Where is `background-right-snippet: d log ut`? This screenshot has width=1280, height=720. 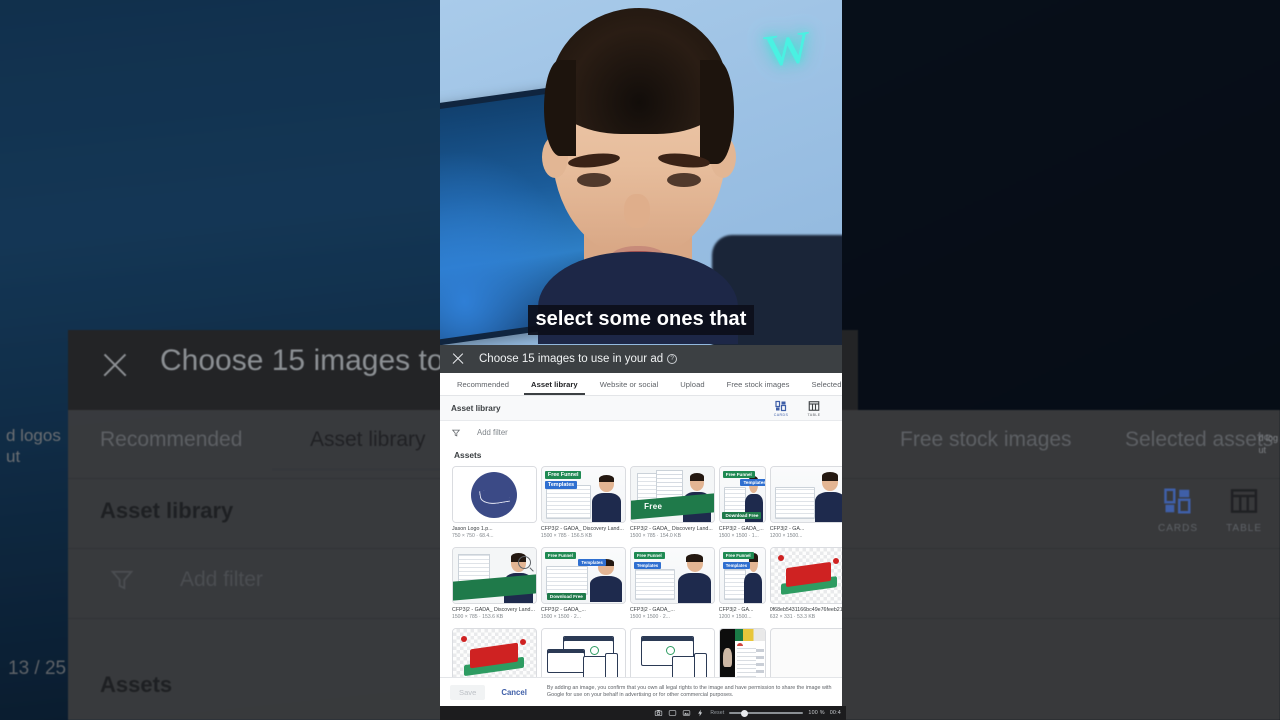
background-right-snippet: d log ut is located at coordinates (1268, 444).